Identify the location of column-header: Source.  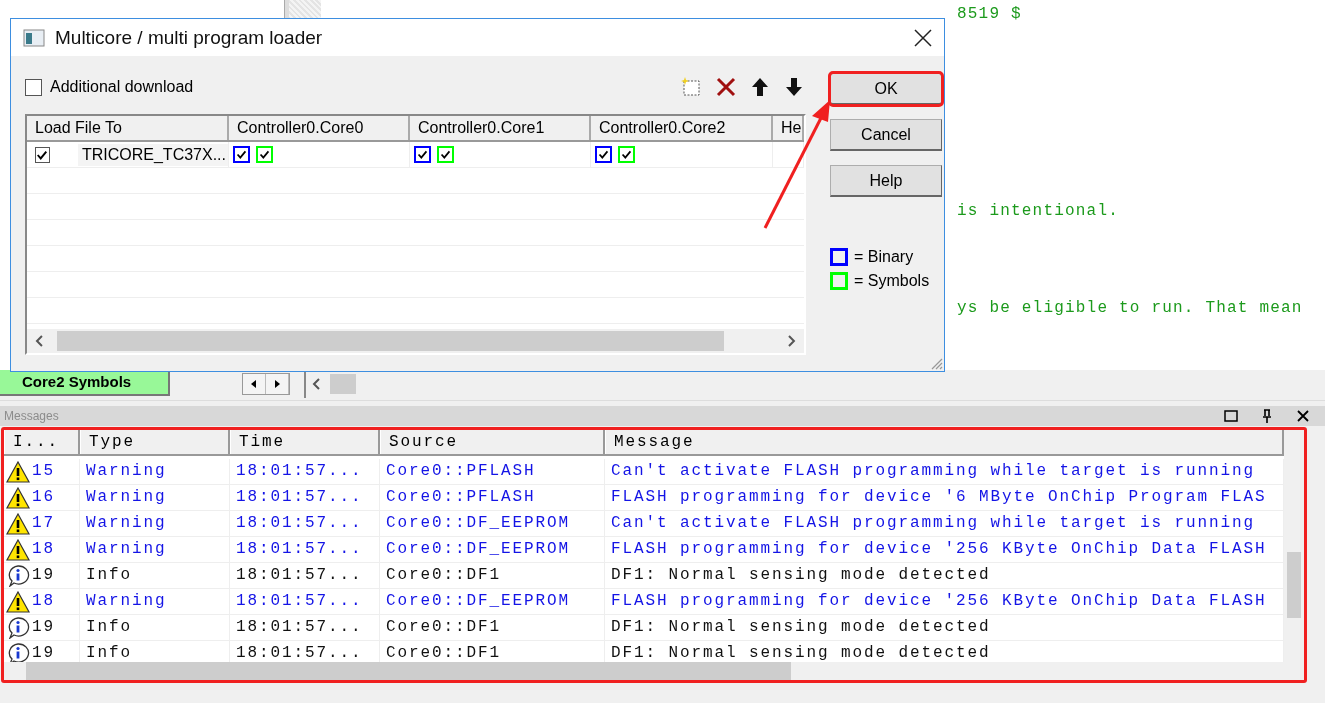
(492, 442).